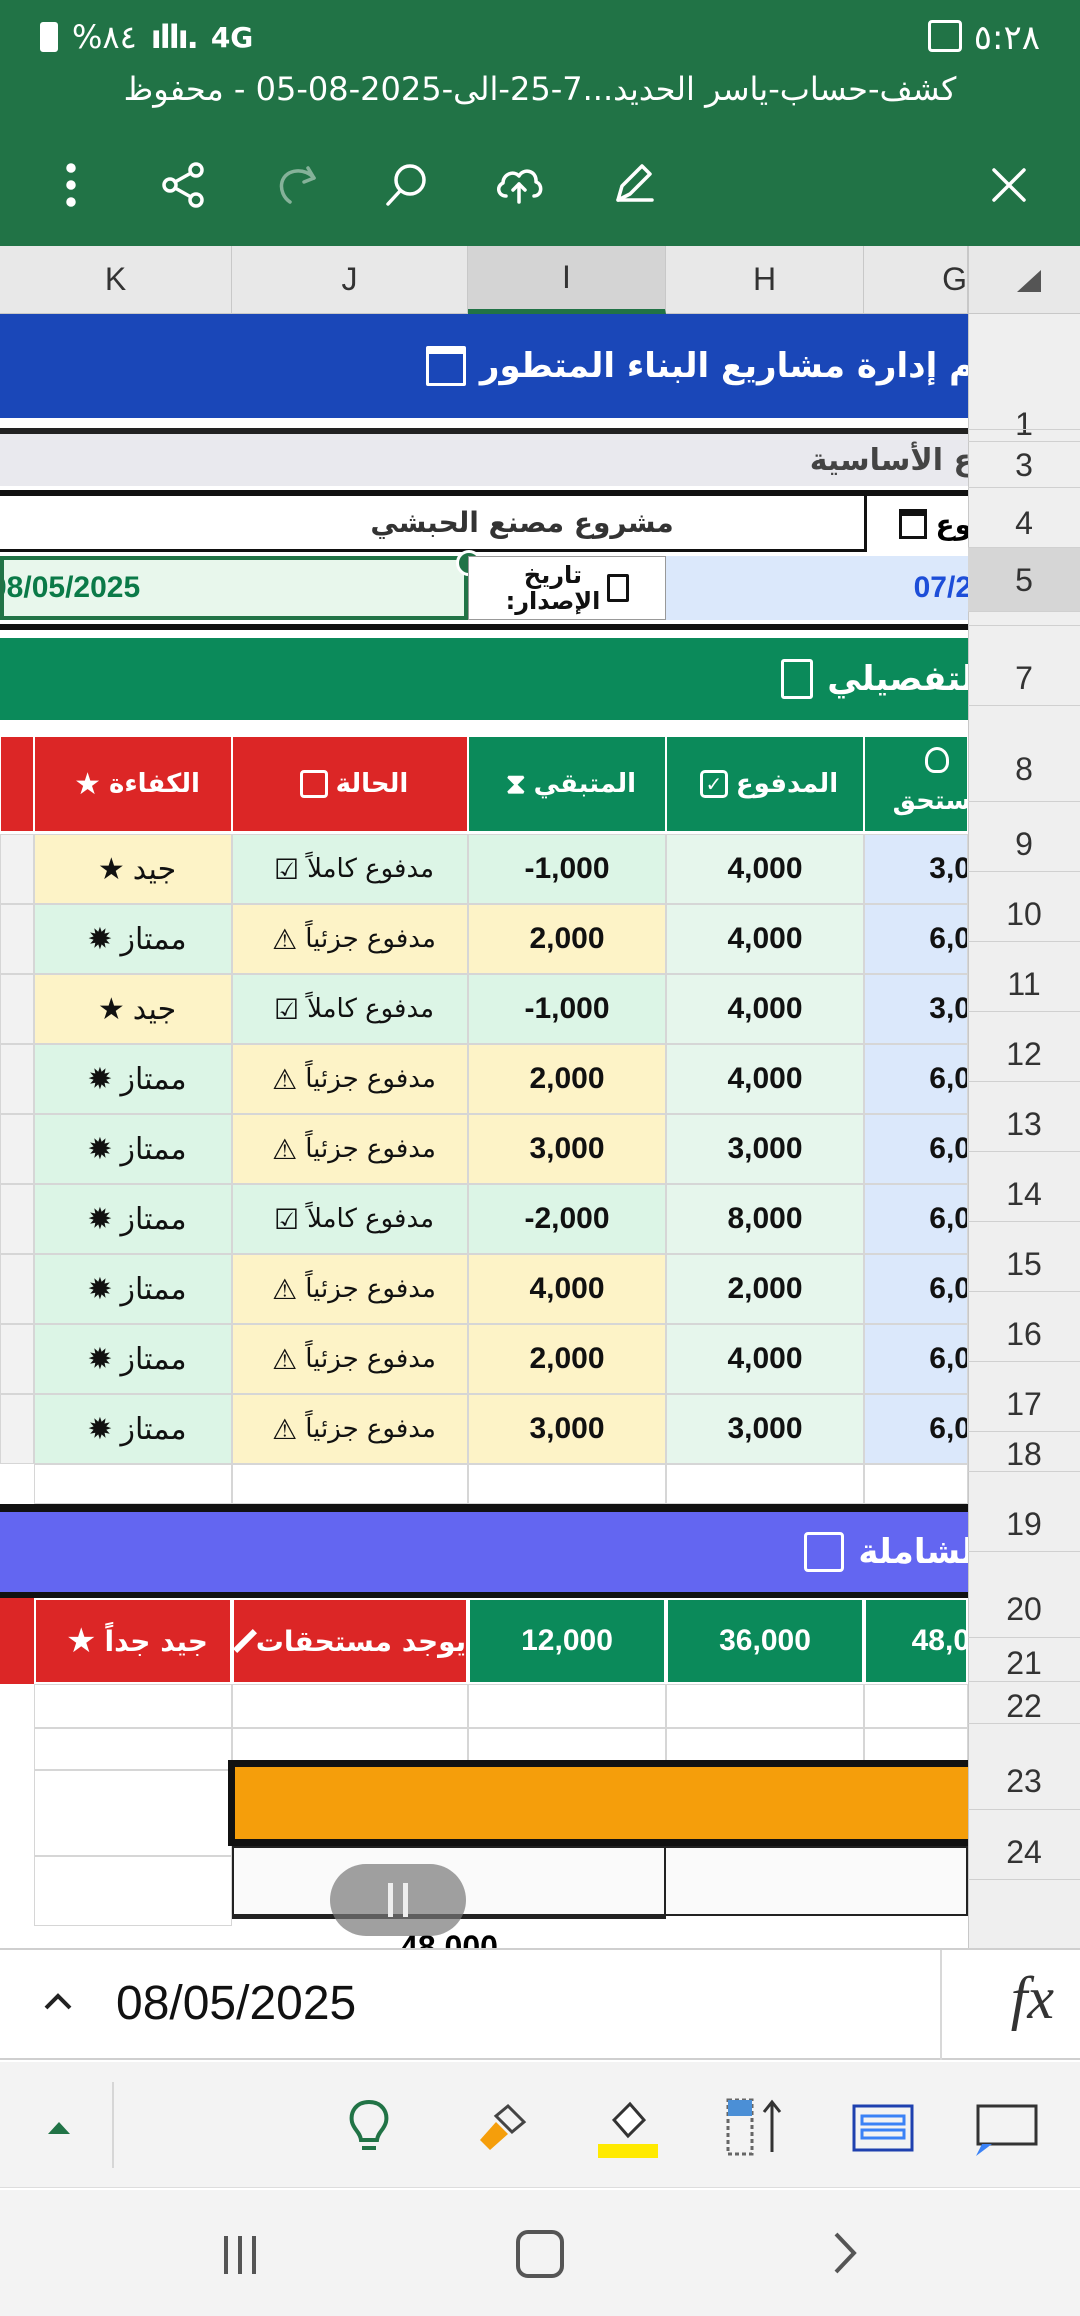 Image resolution: width=1080 pixels, height=2316 pixels. I want to click on row-header: 23, so click(1024, 1767).